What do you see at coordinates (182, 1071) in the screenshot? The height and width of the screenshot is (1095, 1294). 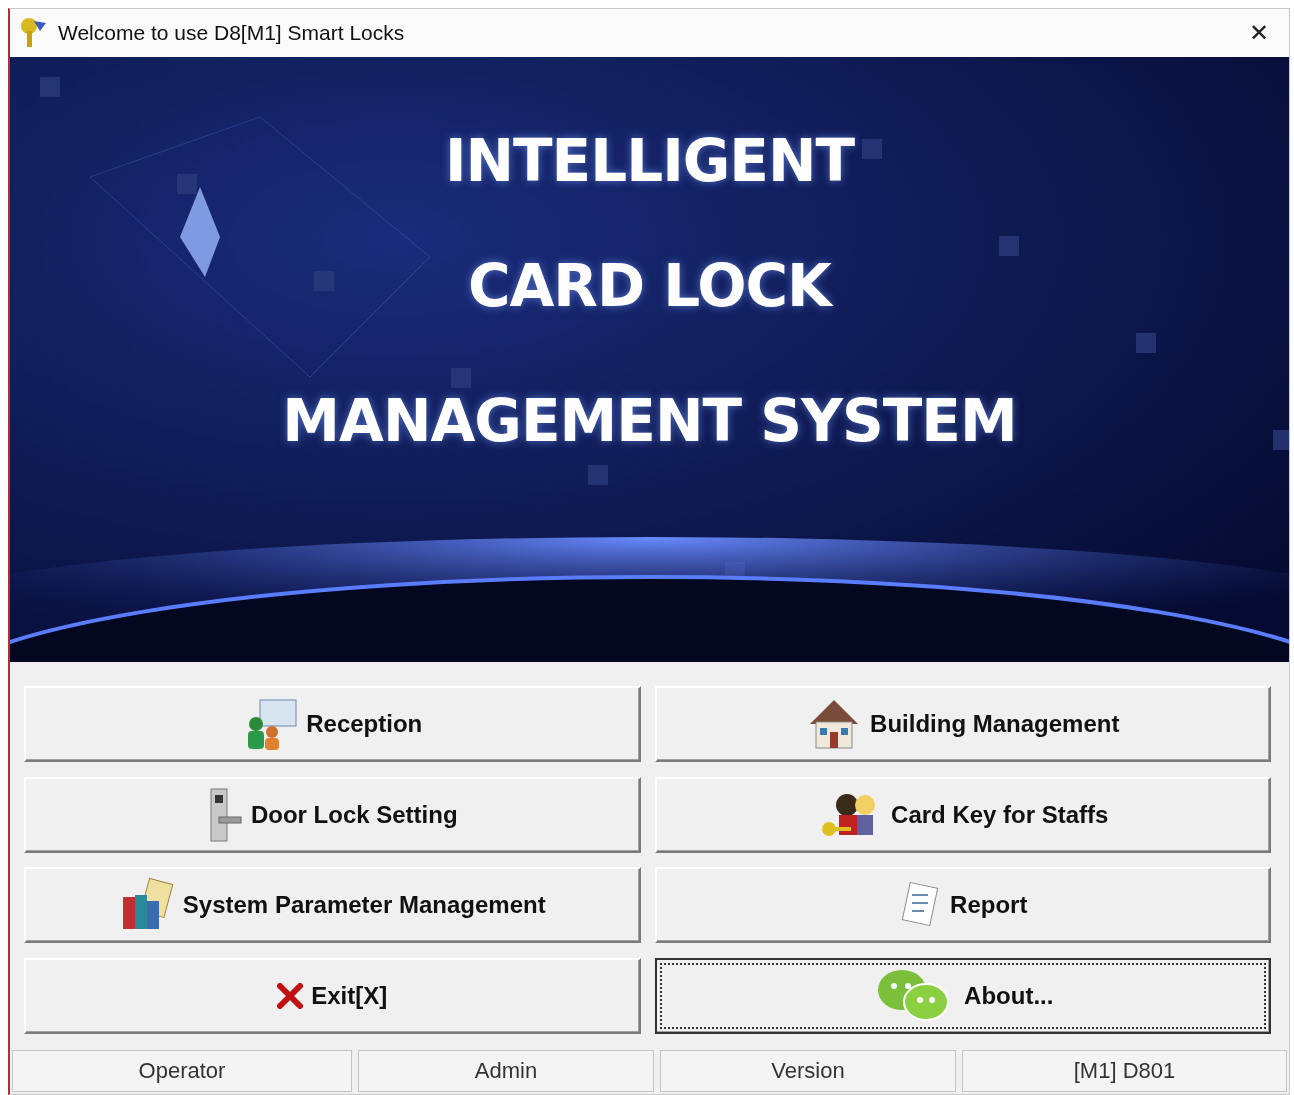 I see `status-cell: Operator` at bounding box center [182, 1071].